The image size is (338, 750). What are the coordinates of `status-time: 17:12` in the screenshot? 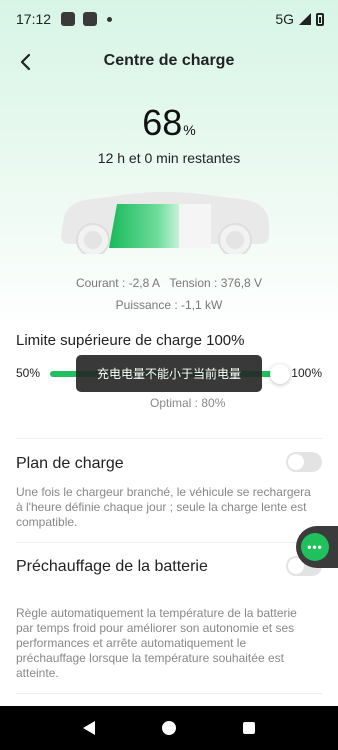 It's located at (34, 19).